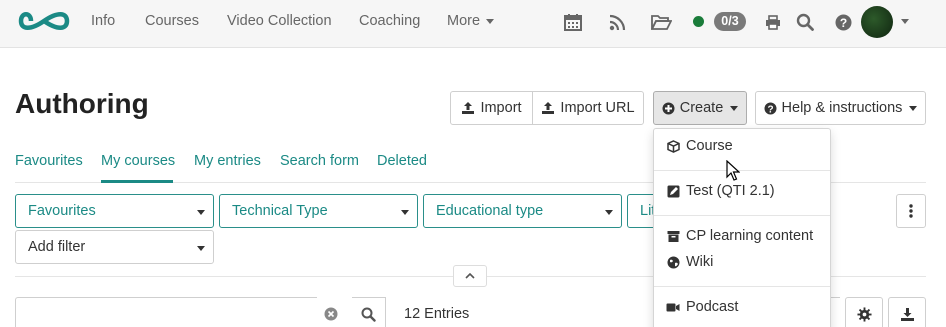 The width and height of the screenshot is (946, 327). What do you see at coordinates (172, 21) in the screenshot?
I see `nav-courses: Courses` at bounding box center [172, 21].